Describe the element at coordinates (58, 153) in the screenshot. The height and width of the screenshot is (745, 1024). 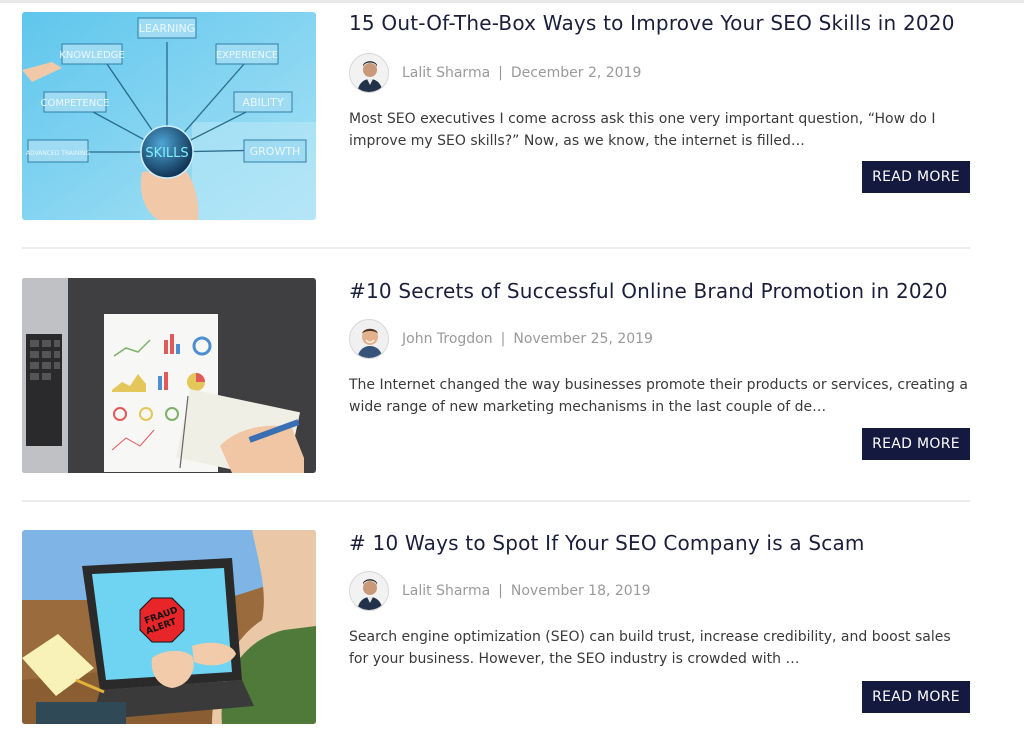
I see `label-advanced-training: ADVANCED TRAINING` at that location.